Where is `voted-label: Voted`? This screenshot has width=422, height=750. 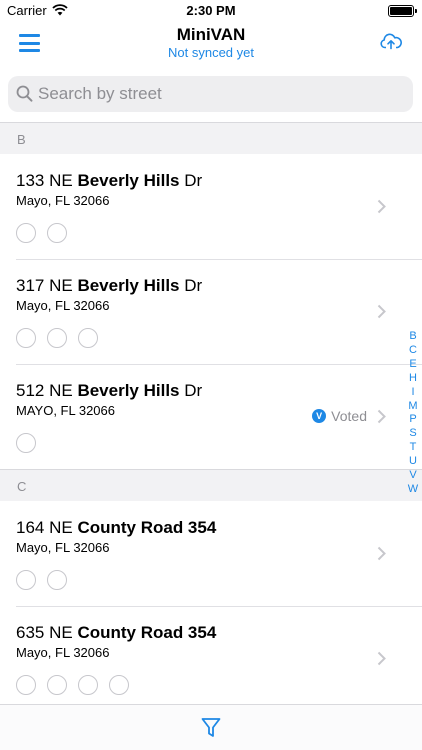
voted-label: Voted is located at coordinates (349, 416).